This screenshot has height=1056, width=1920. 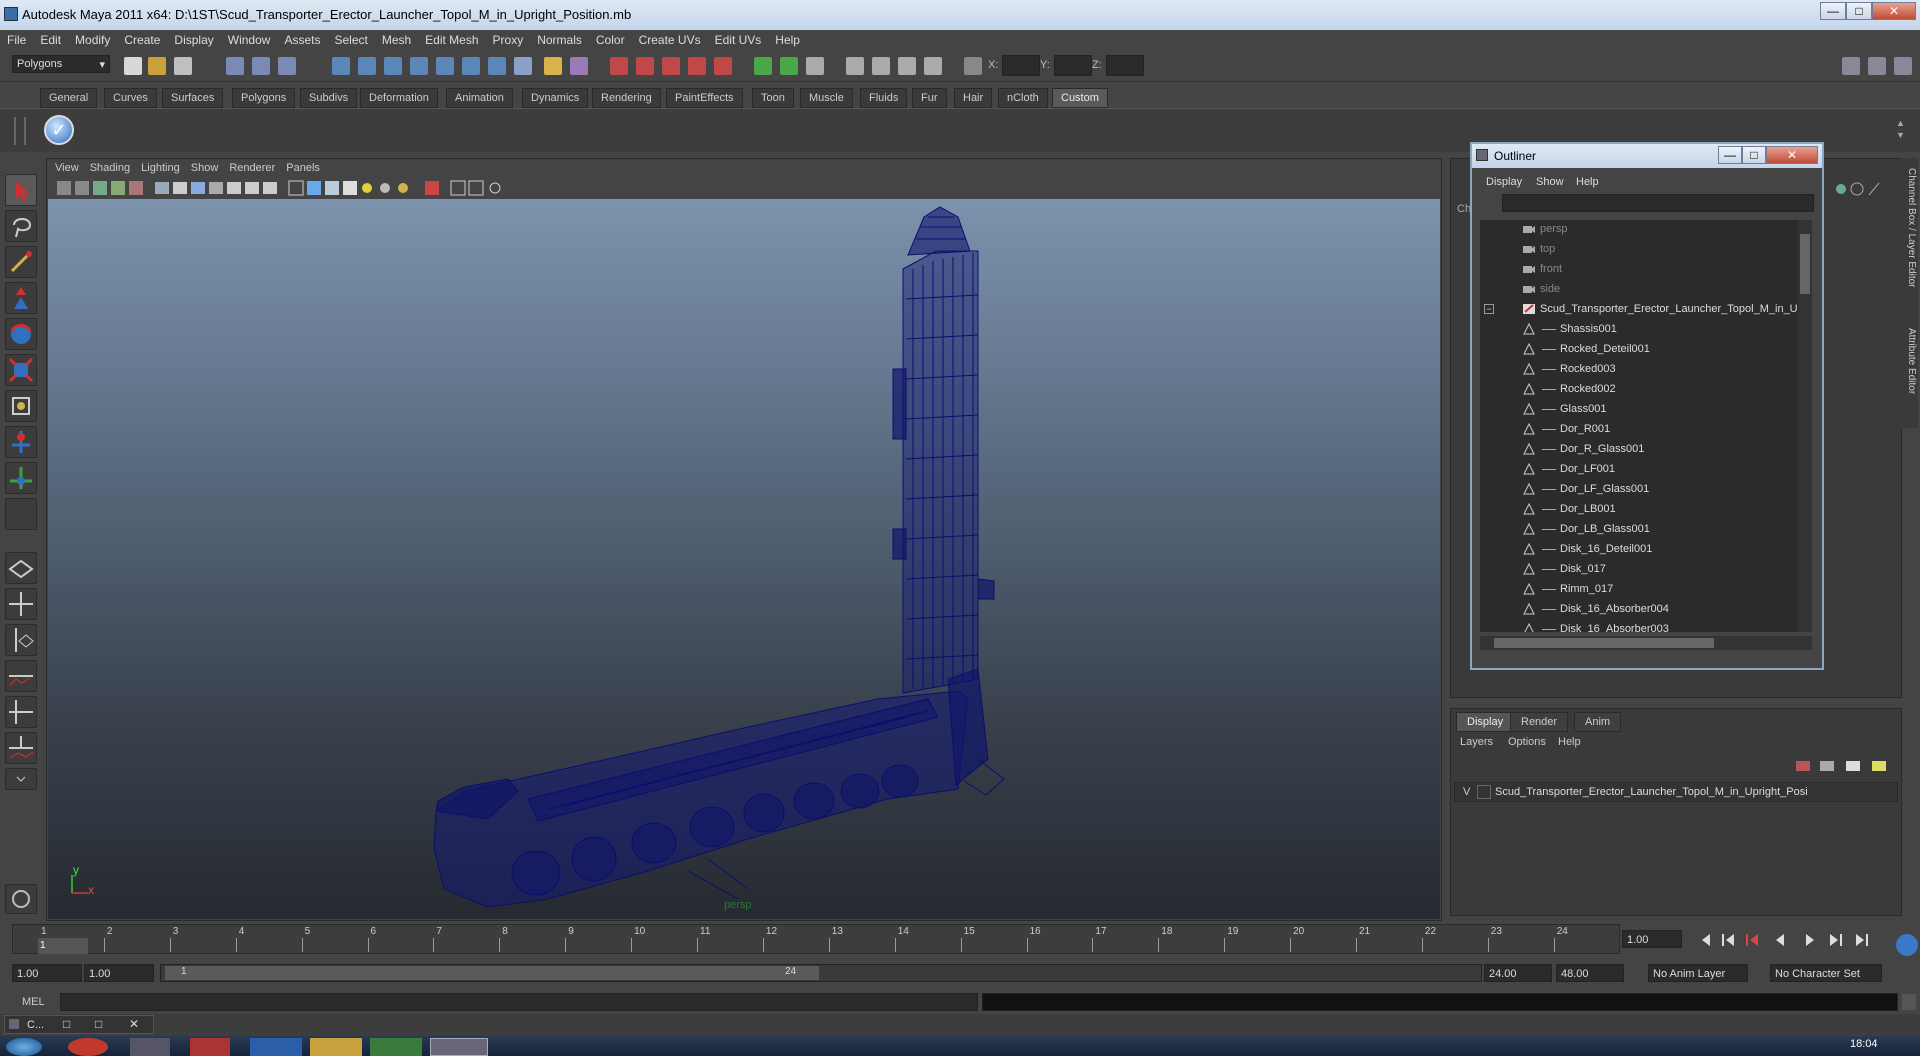 I want to click on minimized-restore-button: □, so click(x=66, y=1024).